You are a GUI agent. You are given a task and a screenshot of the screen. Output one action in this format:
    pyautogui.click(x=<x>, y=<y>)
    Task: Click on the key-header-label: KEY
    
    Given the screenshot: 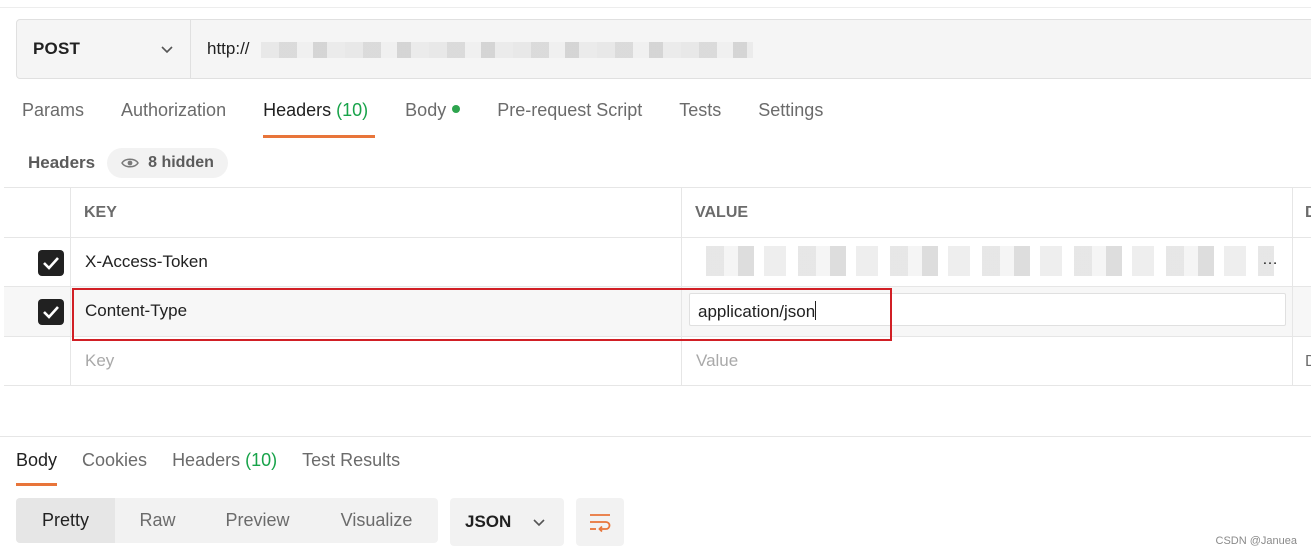 What is the action you would take?
    pyautogui.click(x=100, y=212)
    